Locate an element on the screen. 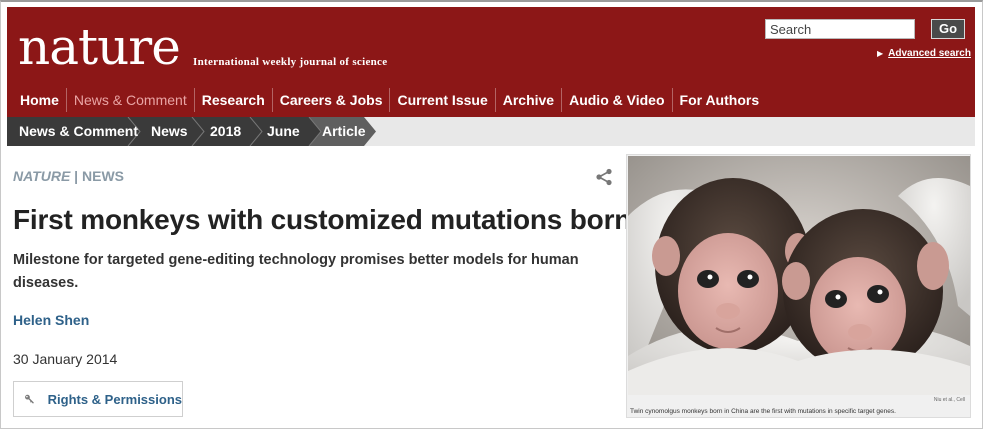 The height and width of the screenshot is (429, 983). article-date: 30 January 2014 is located at coordinates (65, 359).